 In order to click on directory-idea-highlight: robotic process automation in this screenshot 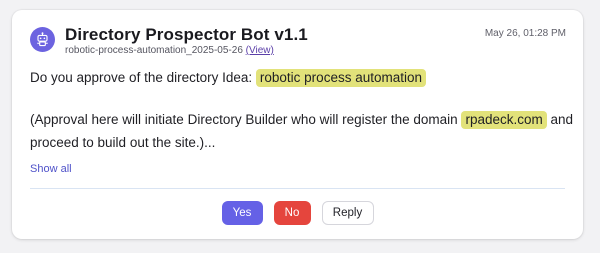, I will do `click(340, 78)`.